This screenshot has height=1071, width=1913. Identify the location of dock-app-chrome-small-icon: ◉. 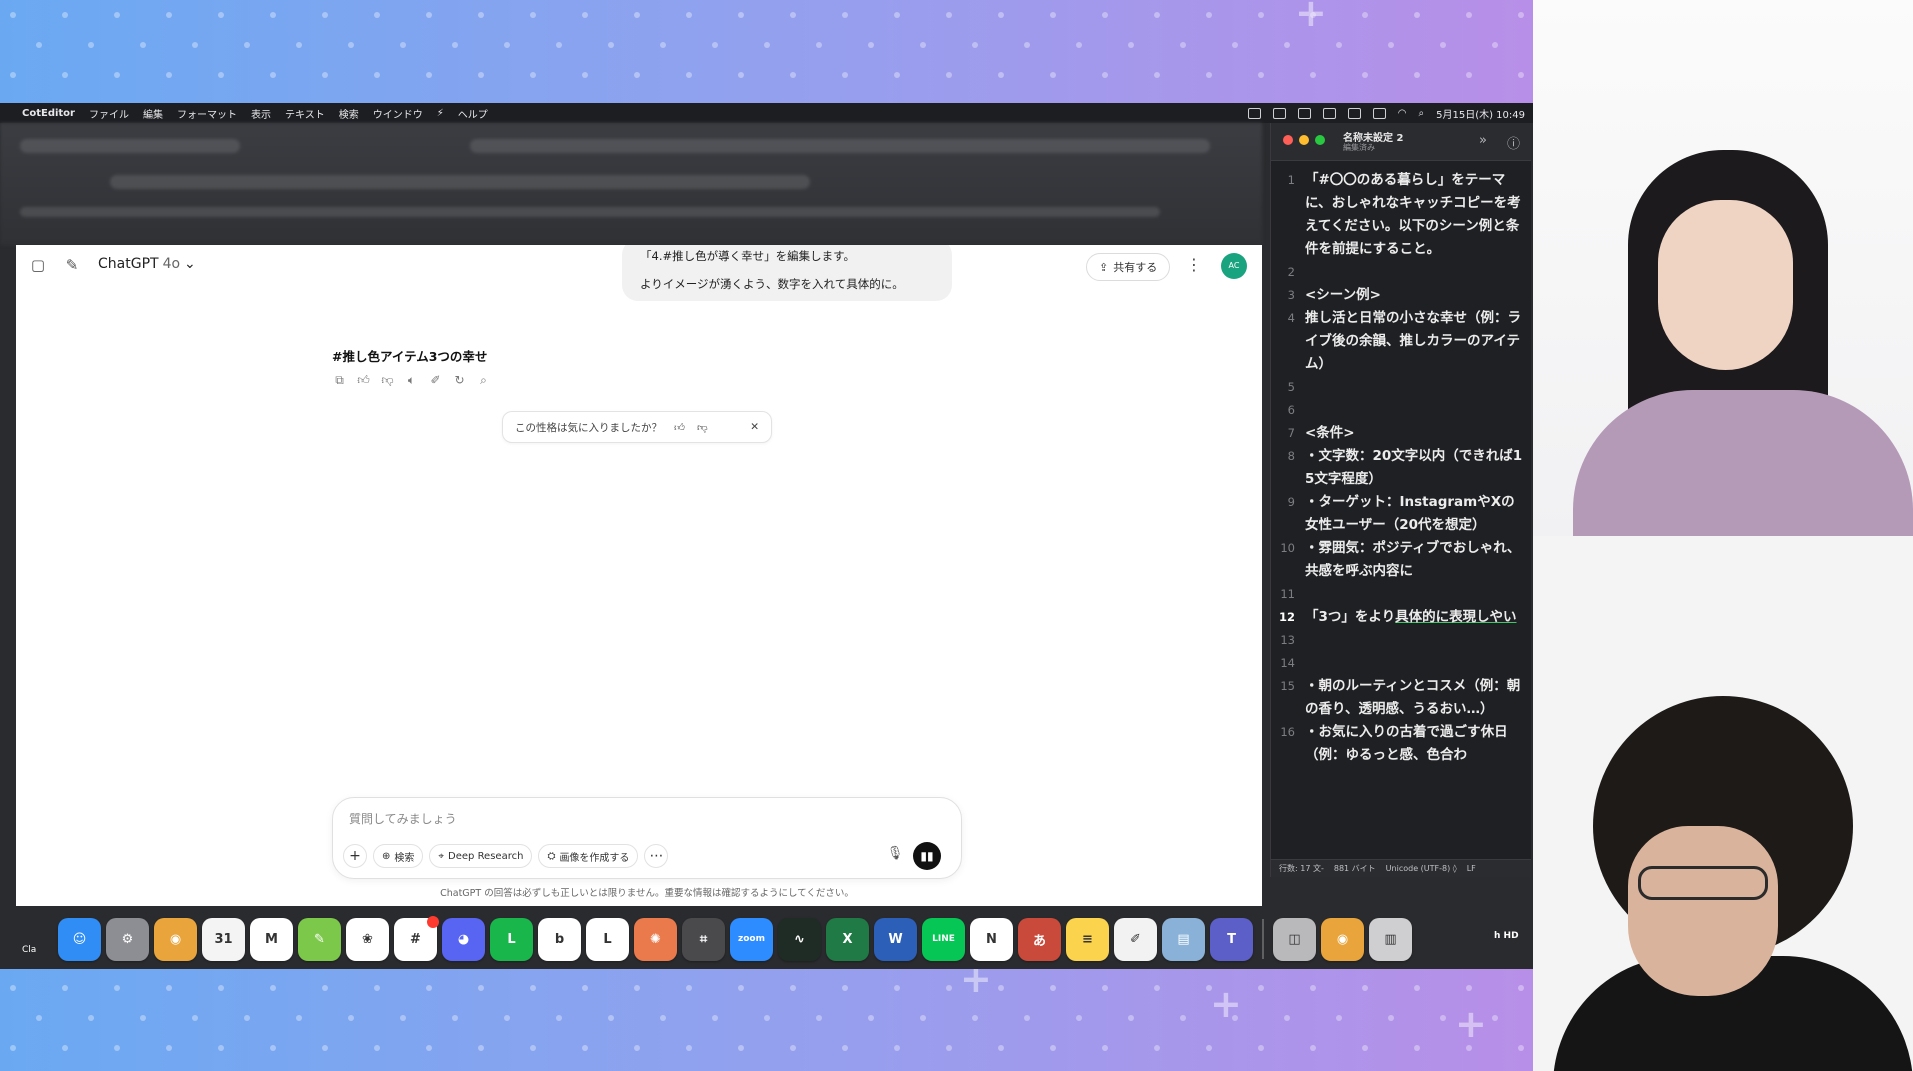
(1342, 939).